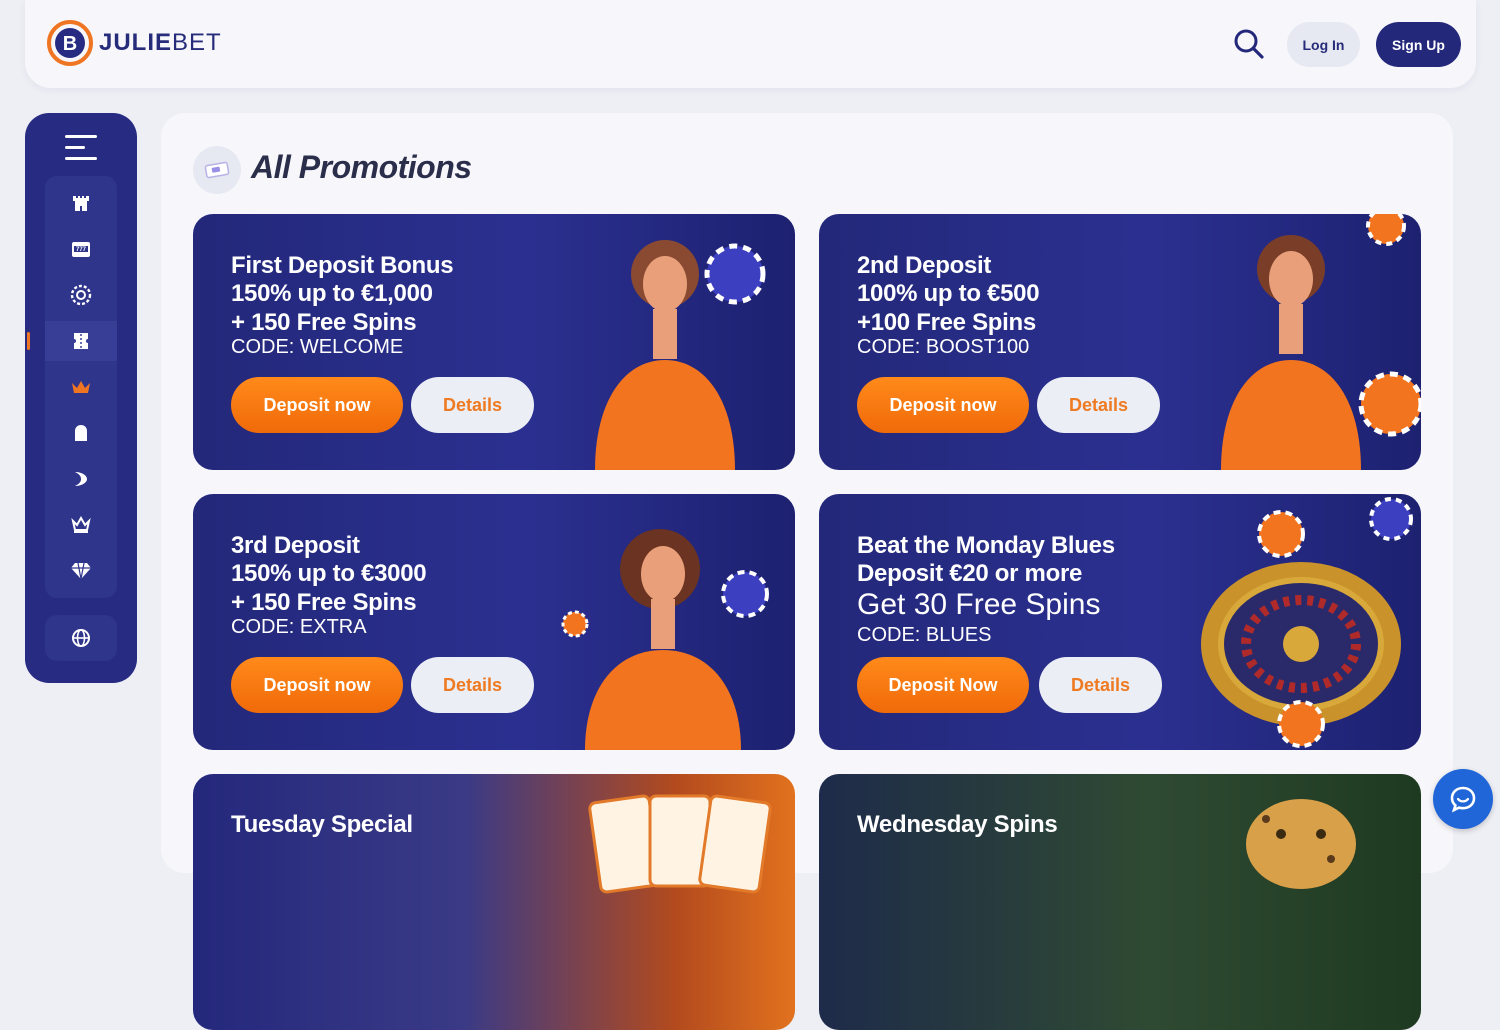 This screenshot has height=1030, width=1500. Describe the element at coordinates (986, 545) in the screenshot. I see `promo-title: Beat the Monday Blues` at that location.